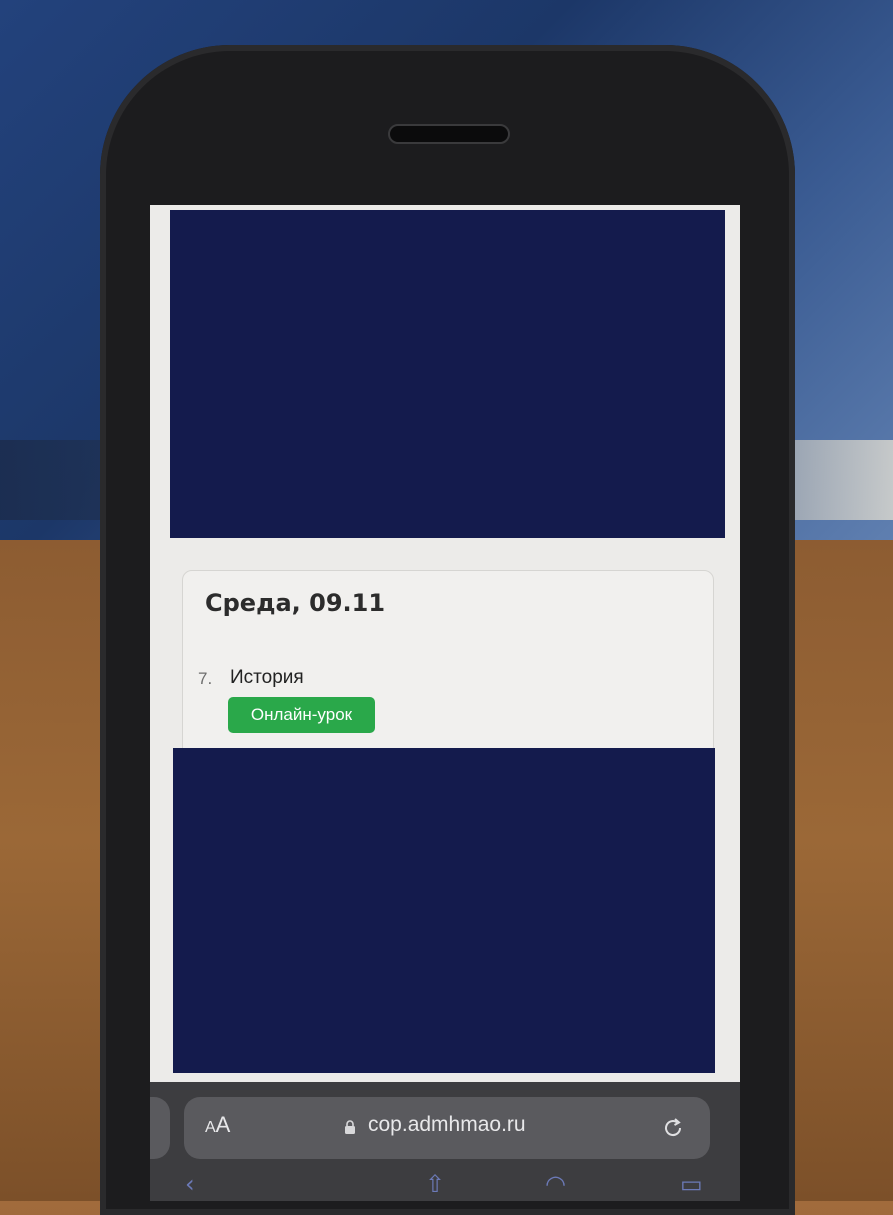  What do you see at coordinates (210, 1127) in the screenshot?
I see `text-size-small-label: A` at bounding box center [210, 1127].